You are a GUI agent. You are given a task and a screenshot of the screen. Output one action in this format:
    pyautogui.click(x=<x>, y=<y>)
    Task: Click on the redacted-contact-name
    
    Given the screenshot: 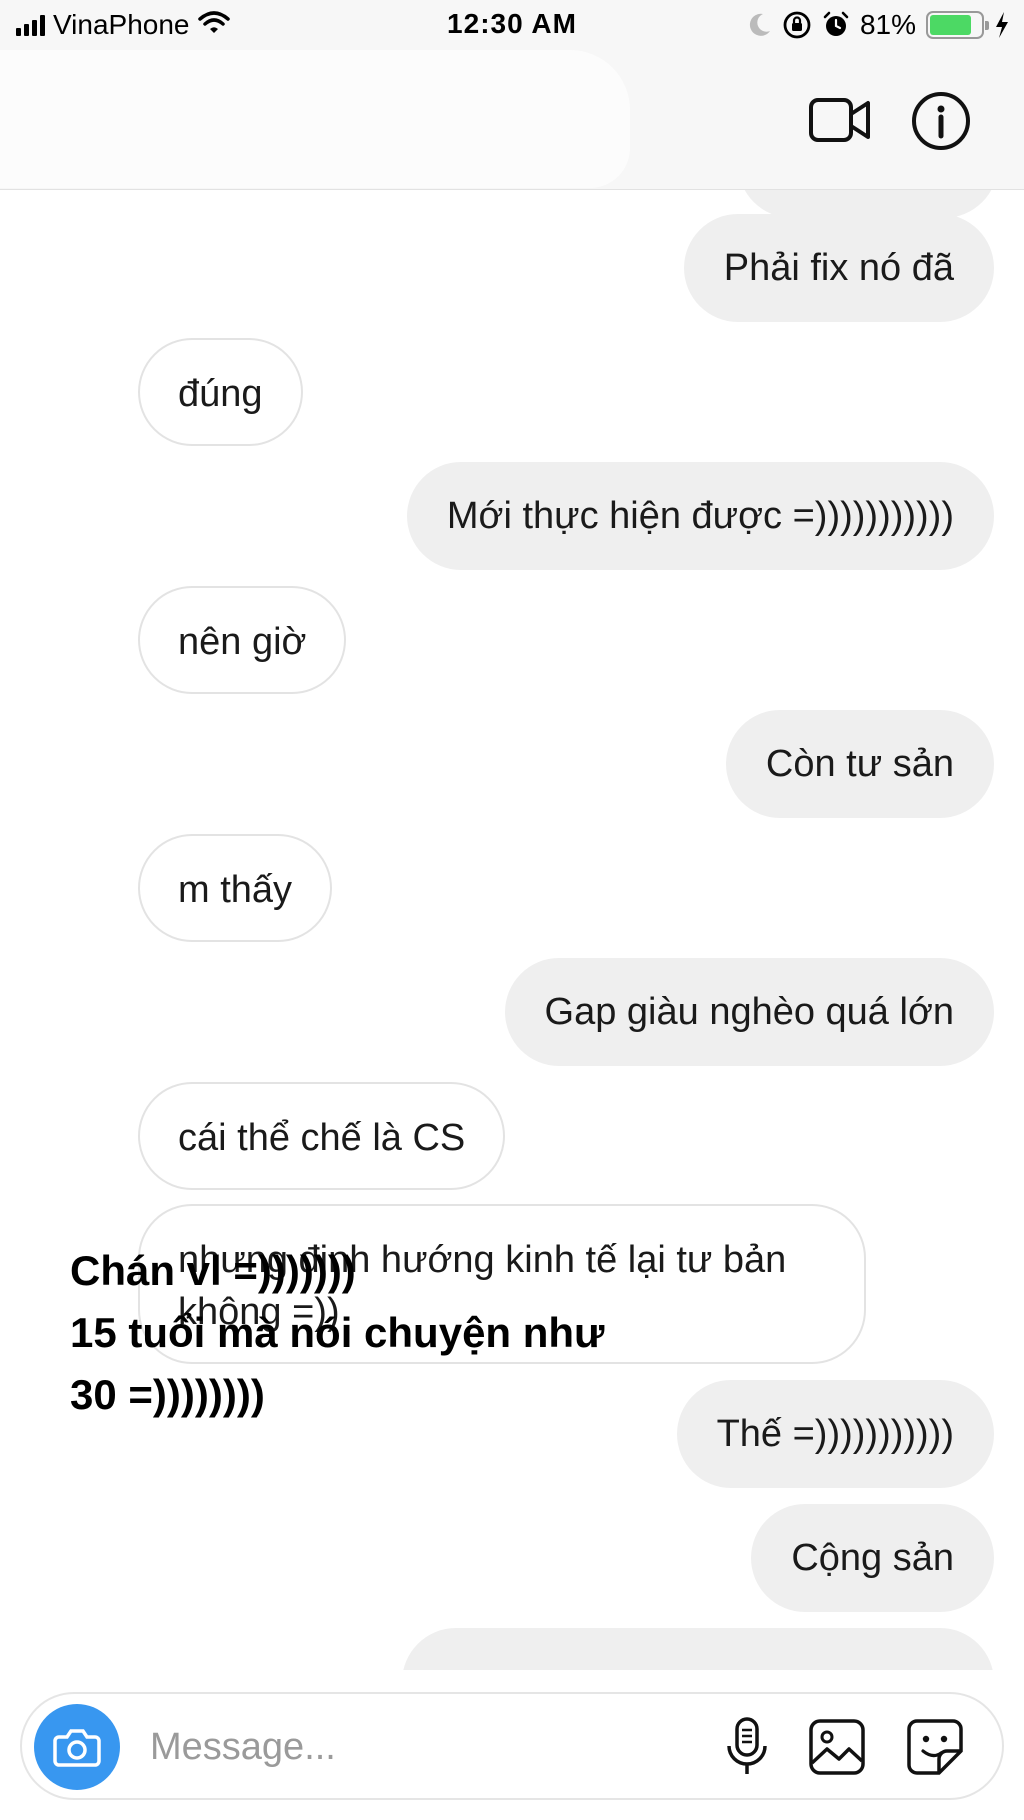 What is the action you would take?
    pyautogui.click(x=315, y=119)
    